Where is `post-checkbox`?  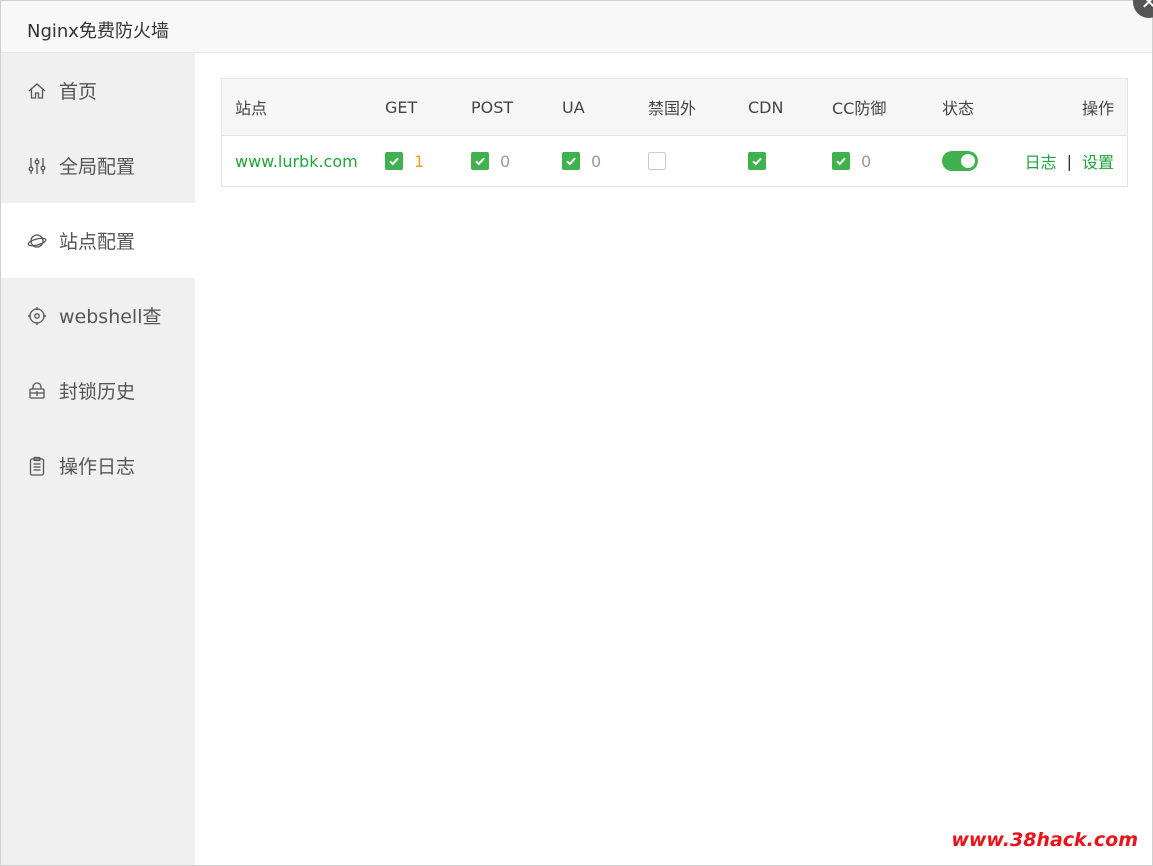 post-checkbox is located at coordinates (480, 161).